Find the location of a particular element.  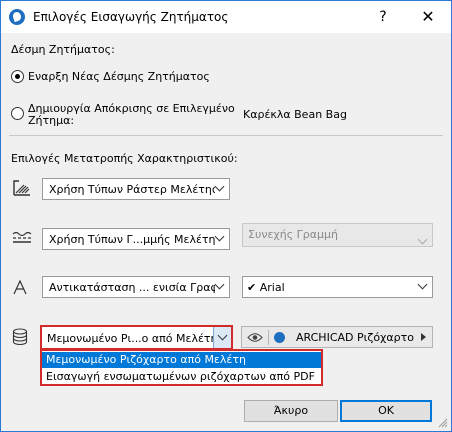

font-name-select: ✔ Arial is located at coordinates (337, 287).